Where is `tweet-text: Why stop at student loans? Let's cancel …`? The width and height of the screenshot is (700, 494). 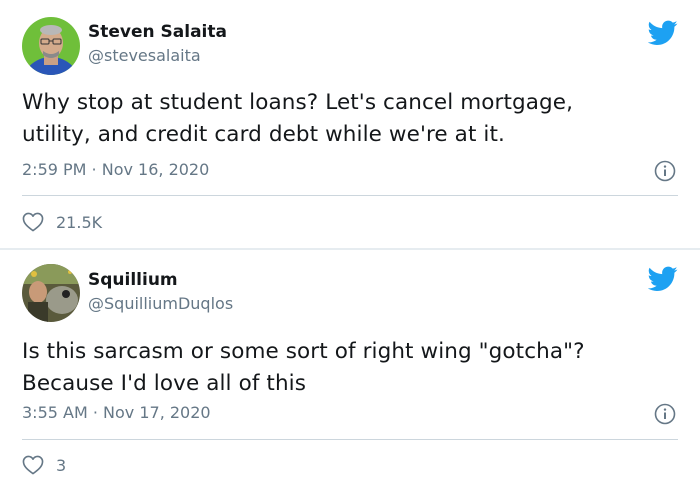 tweet-text: Why stop at student loans? Let's cancel … is located at coordinates (298, 118).